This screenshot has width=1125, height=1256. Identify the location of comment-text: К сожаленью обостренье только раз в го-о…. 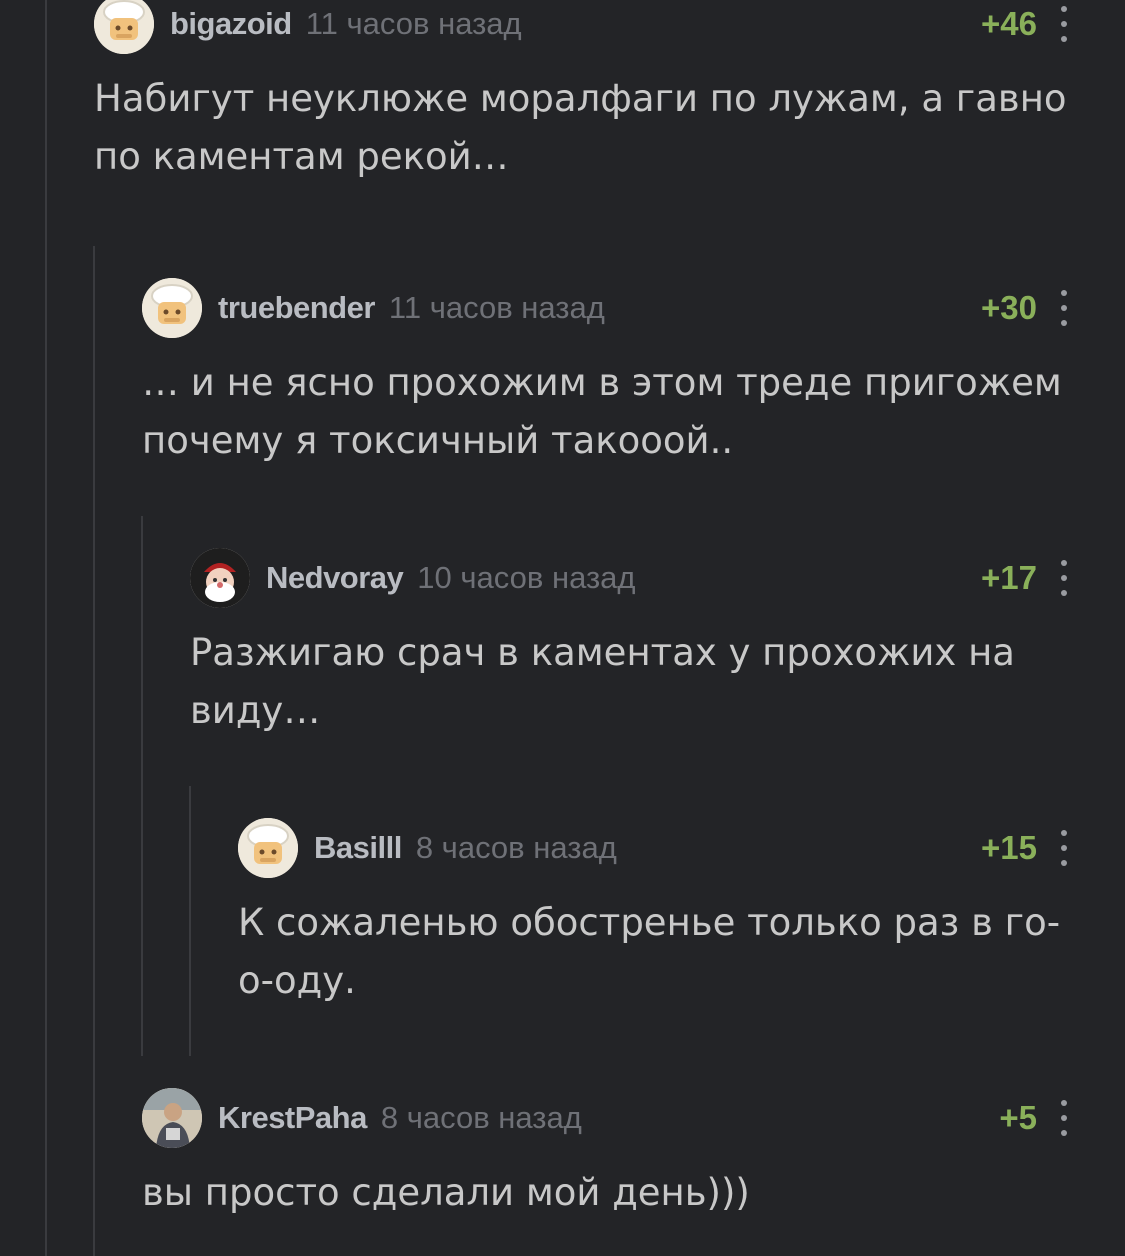
(649, 951).